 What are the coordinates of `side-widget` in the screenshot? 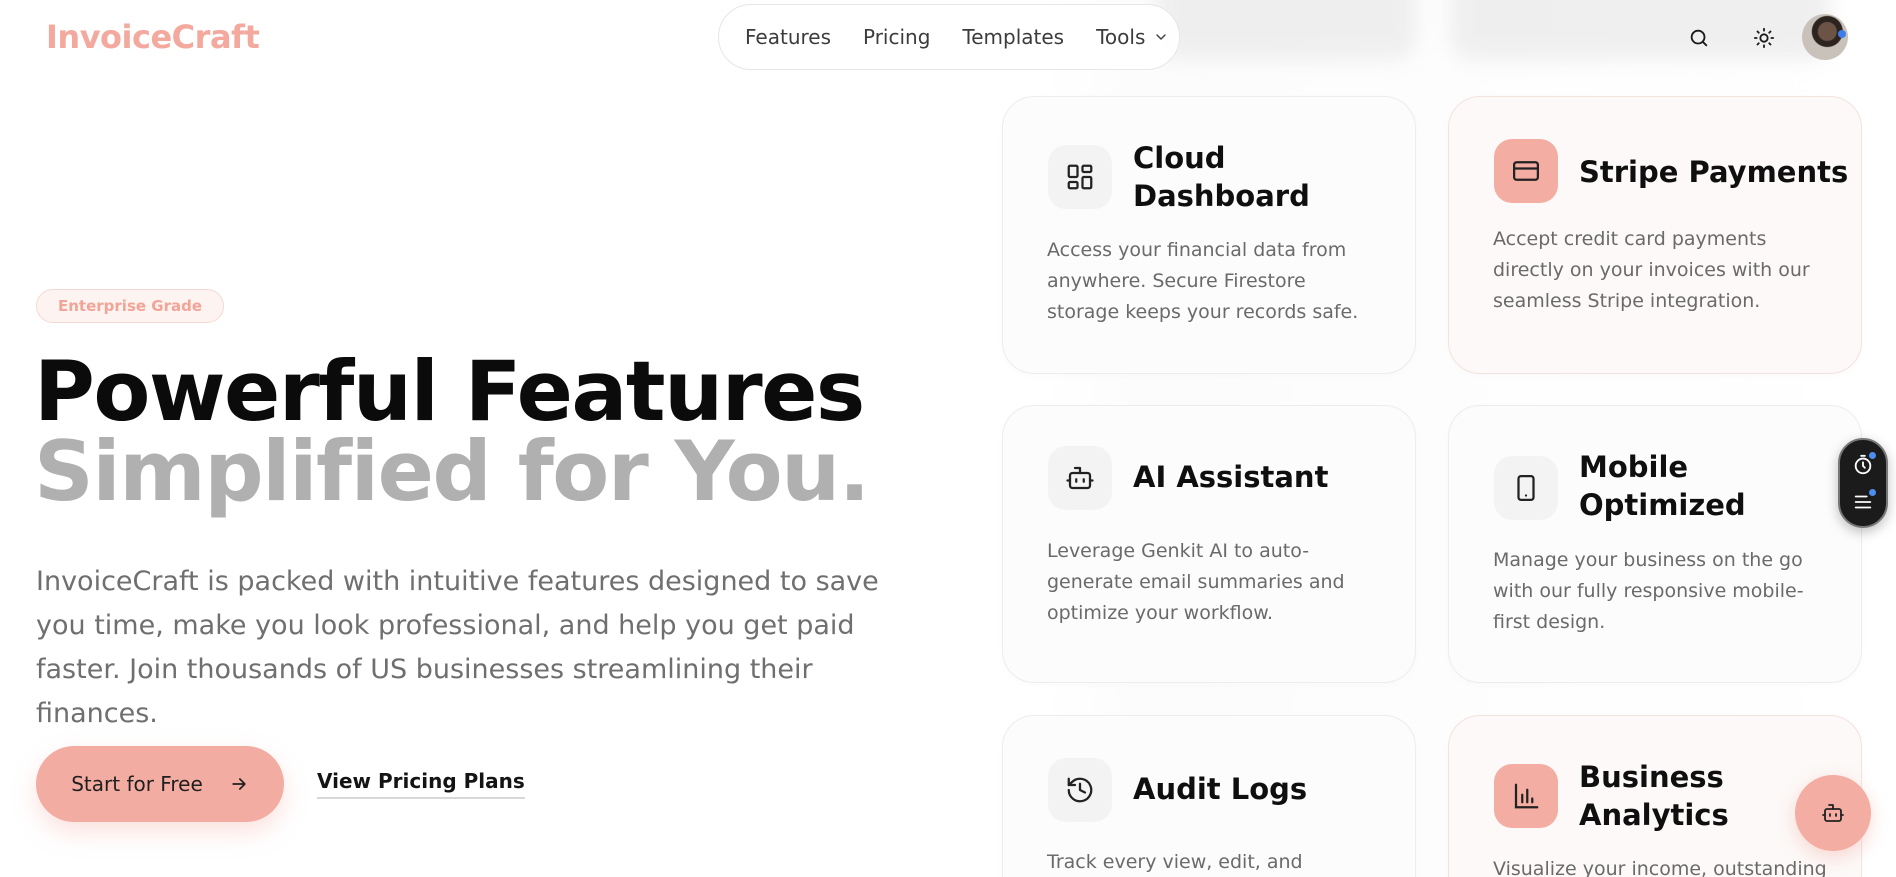 It's located at (1863, 483).